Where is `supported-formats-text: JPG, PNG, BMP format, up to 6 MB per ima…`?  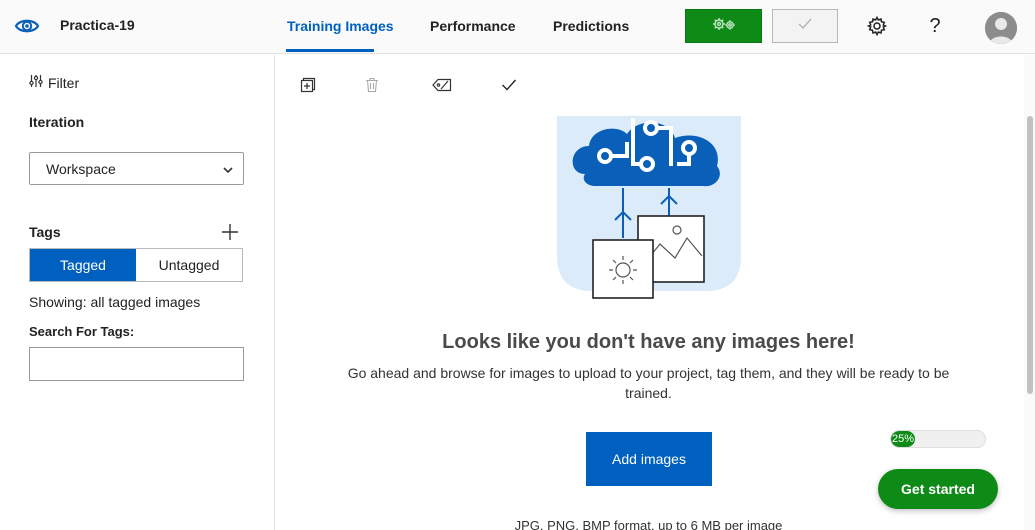
supported-formats-text: JPG, PNG, BMP format, up to 6 MB per ima… is located at coordinates (648, 524).